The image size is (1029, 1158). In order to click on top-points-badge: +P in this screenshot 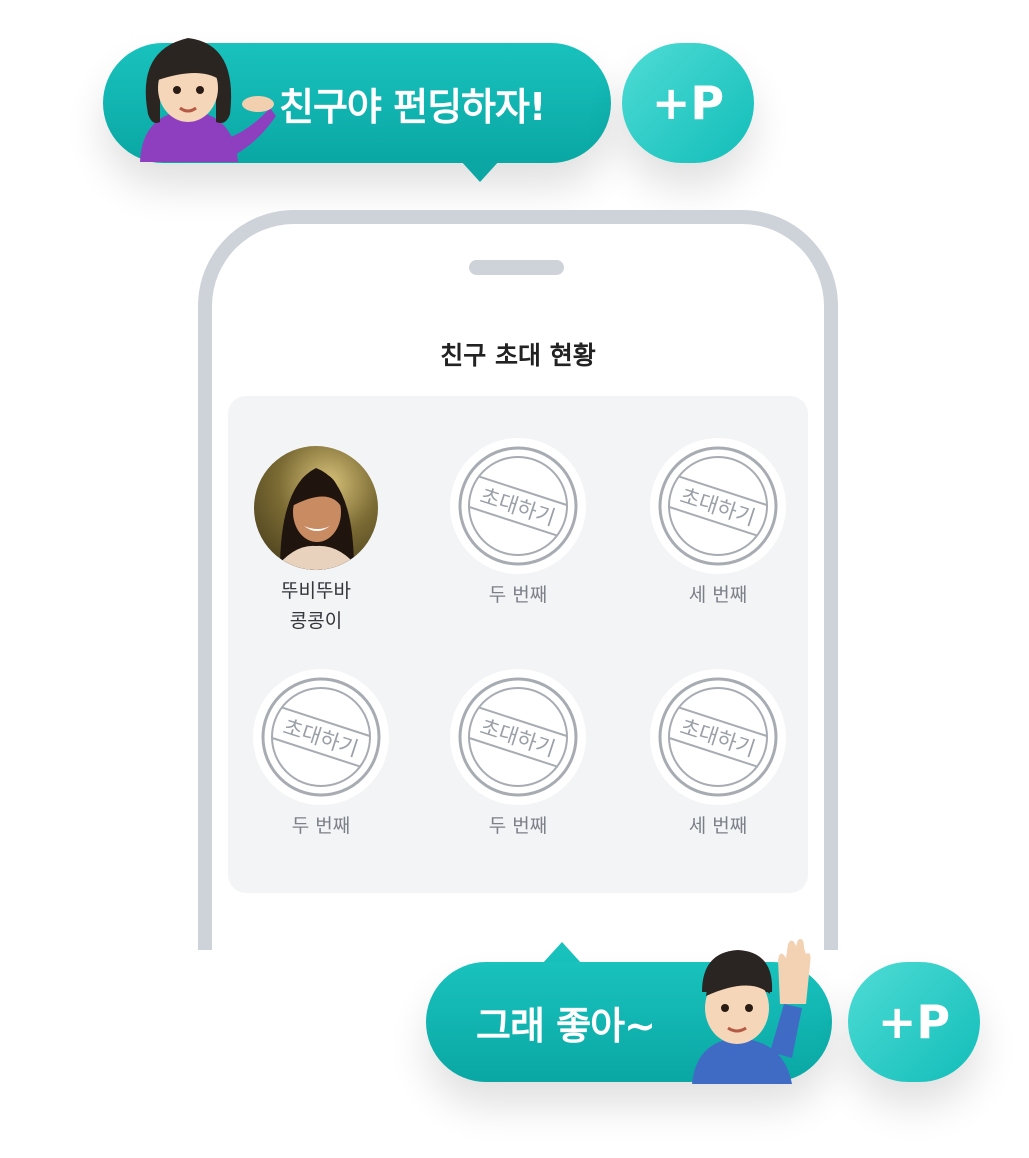, I will do `click(688, 103)`.